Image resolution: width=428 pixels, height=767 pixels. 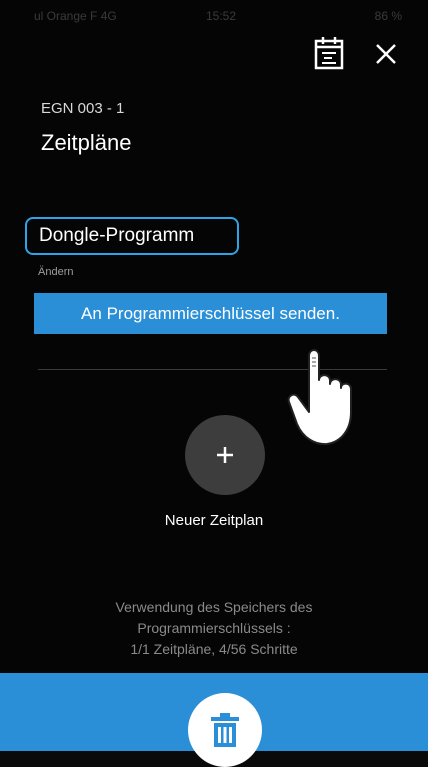 I want to click on add-schedule-button, so click(x=225, y=455).